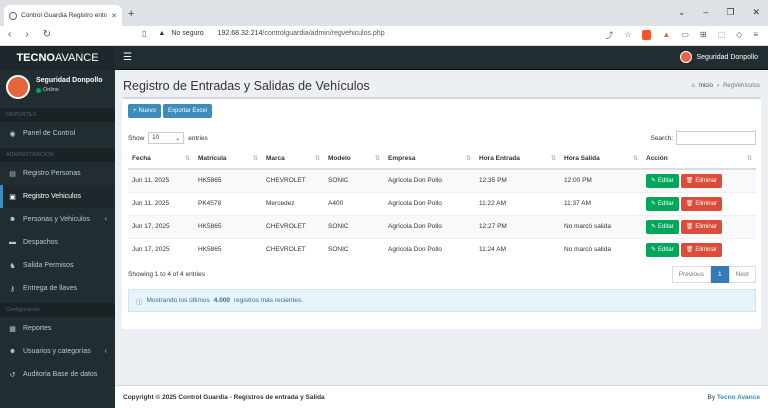  Describe the element at coordinates (12, 197) in the screenshot. I see `car-icon: ▣` at that location.